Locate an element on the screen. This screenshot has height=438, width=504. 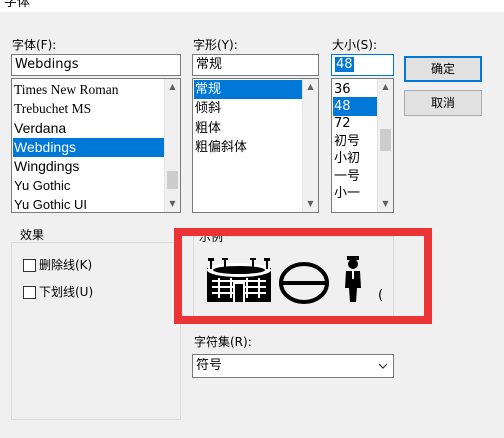
underline-label: 下划线(U) is located at coordinates (66, 292).